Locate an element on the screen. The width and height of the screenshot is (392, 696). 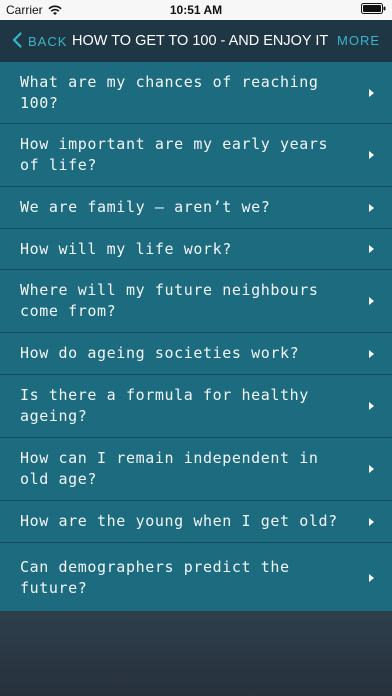
list-item-ageing-societies: How do ageing societies work? is located at coordinates (196, 354).